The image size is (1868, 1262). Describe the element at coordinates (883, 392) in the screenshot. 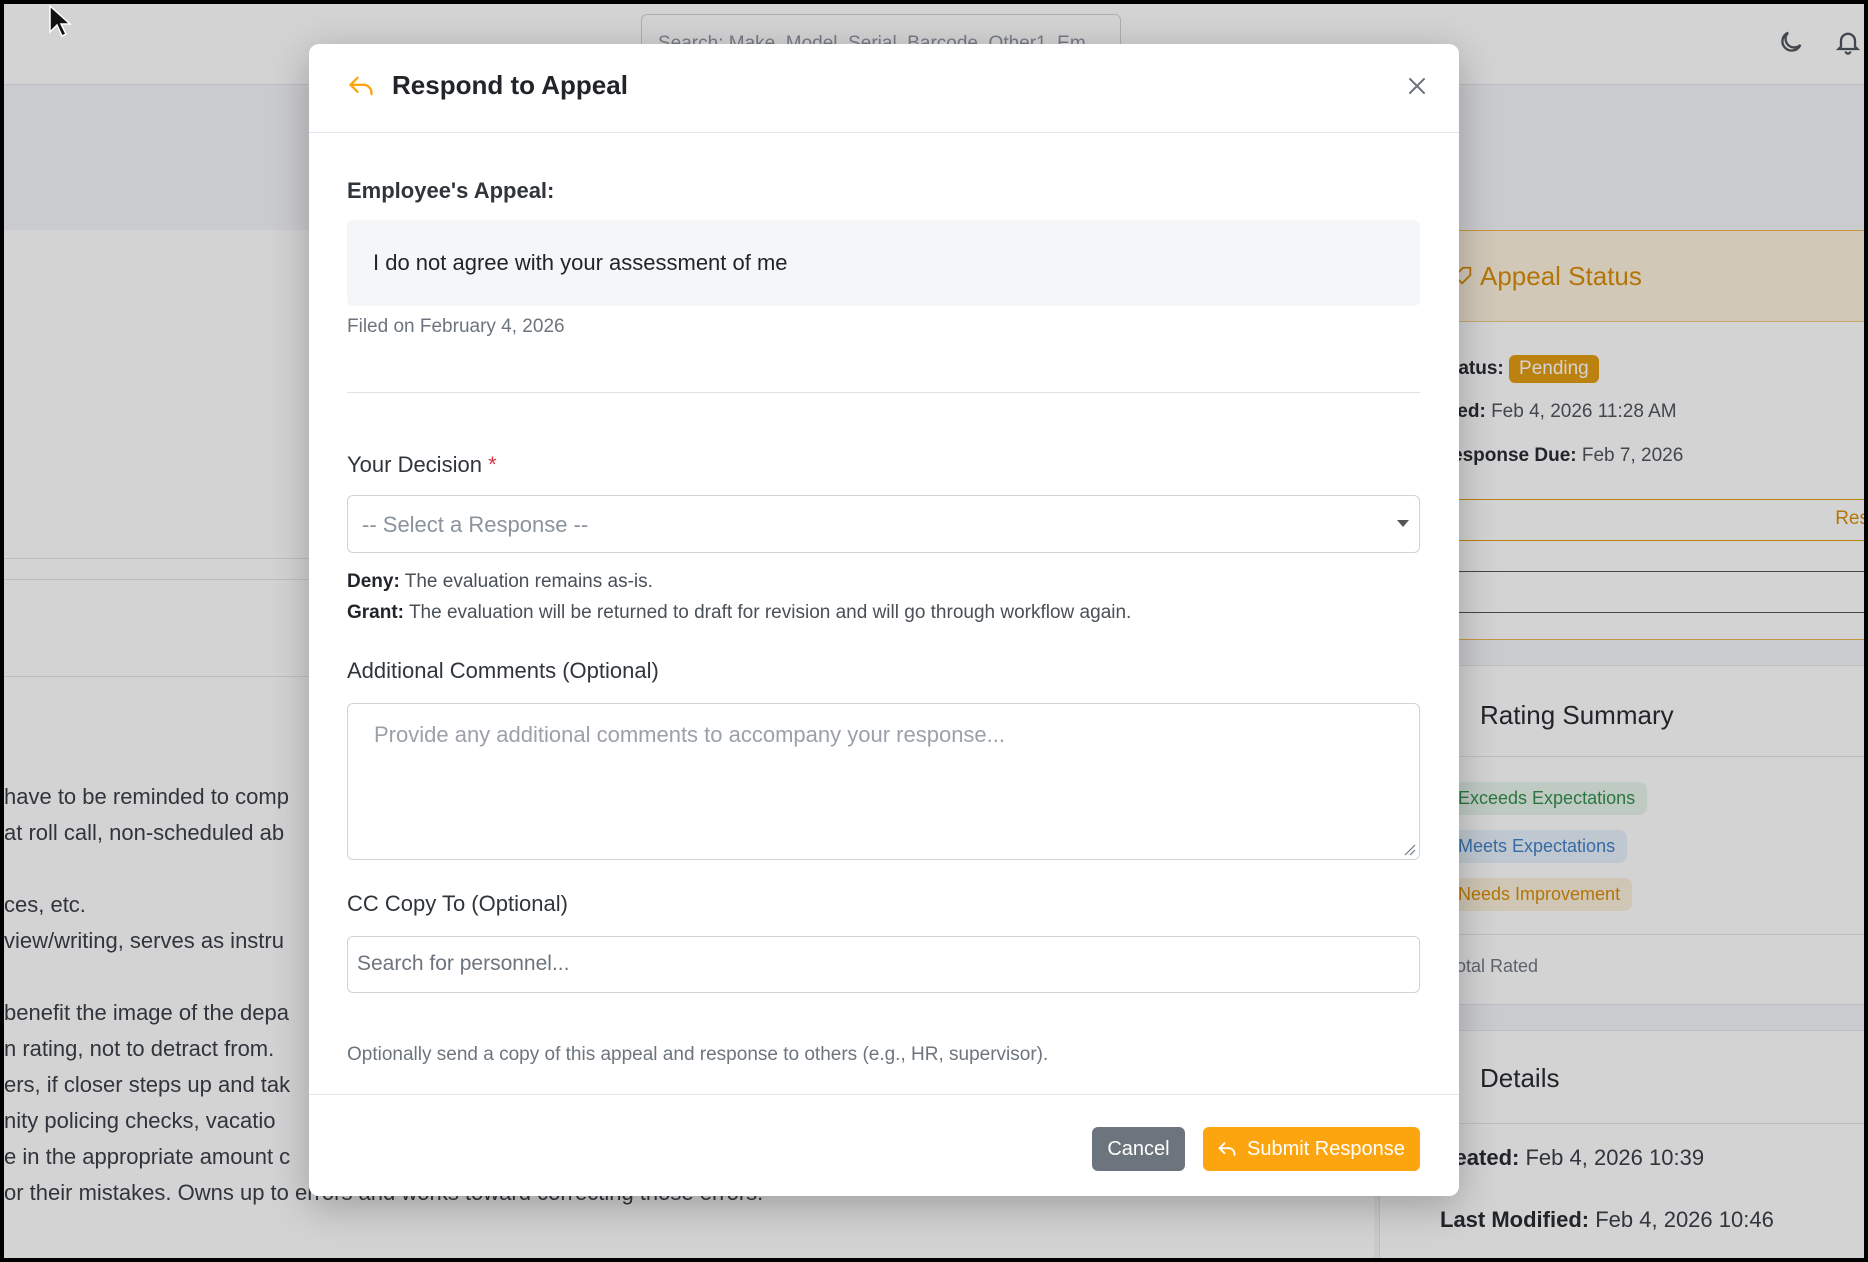

I see `divider` at that location.